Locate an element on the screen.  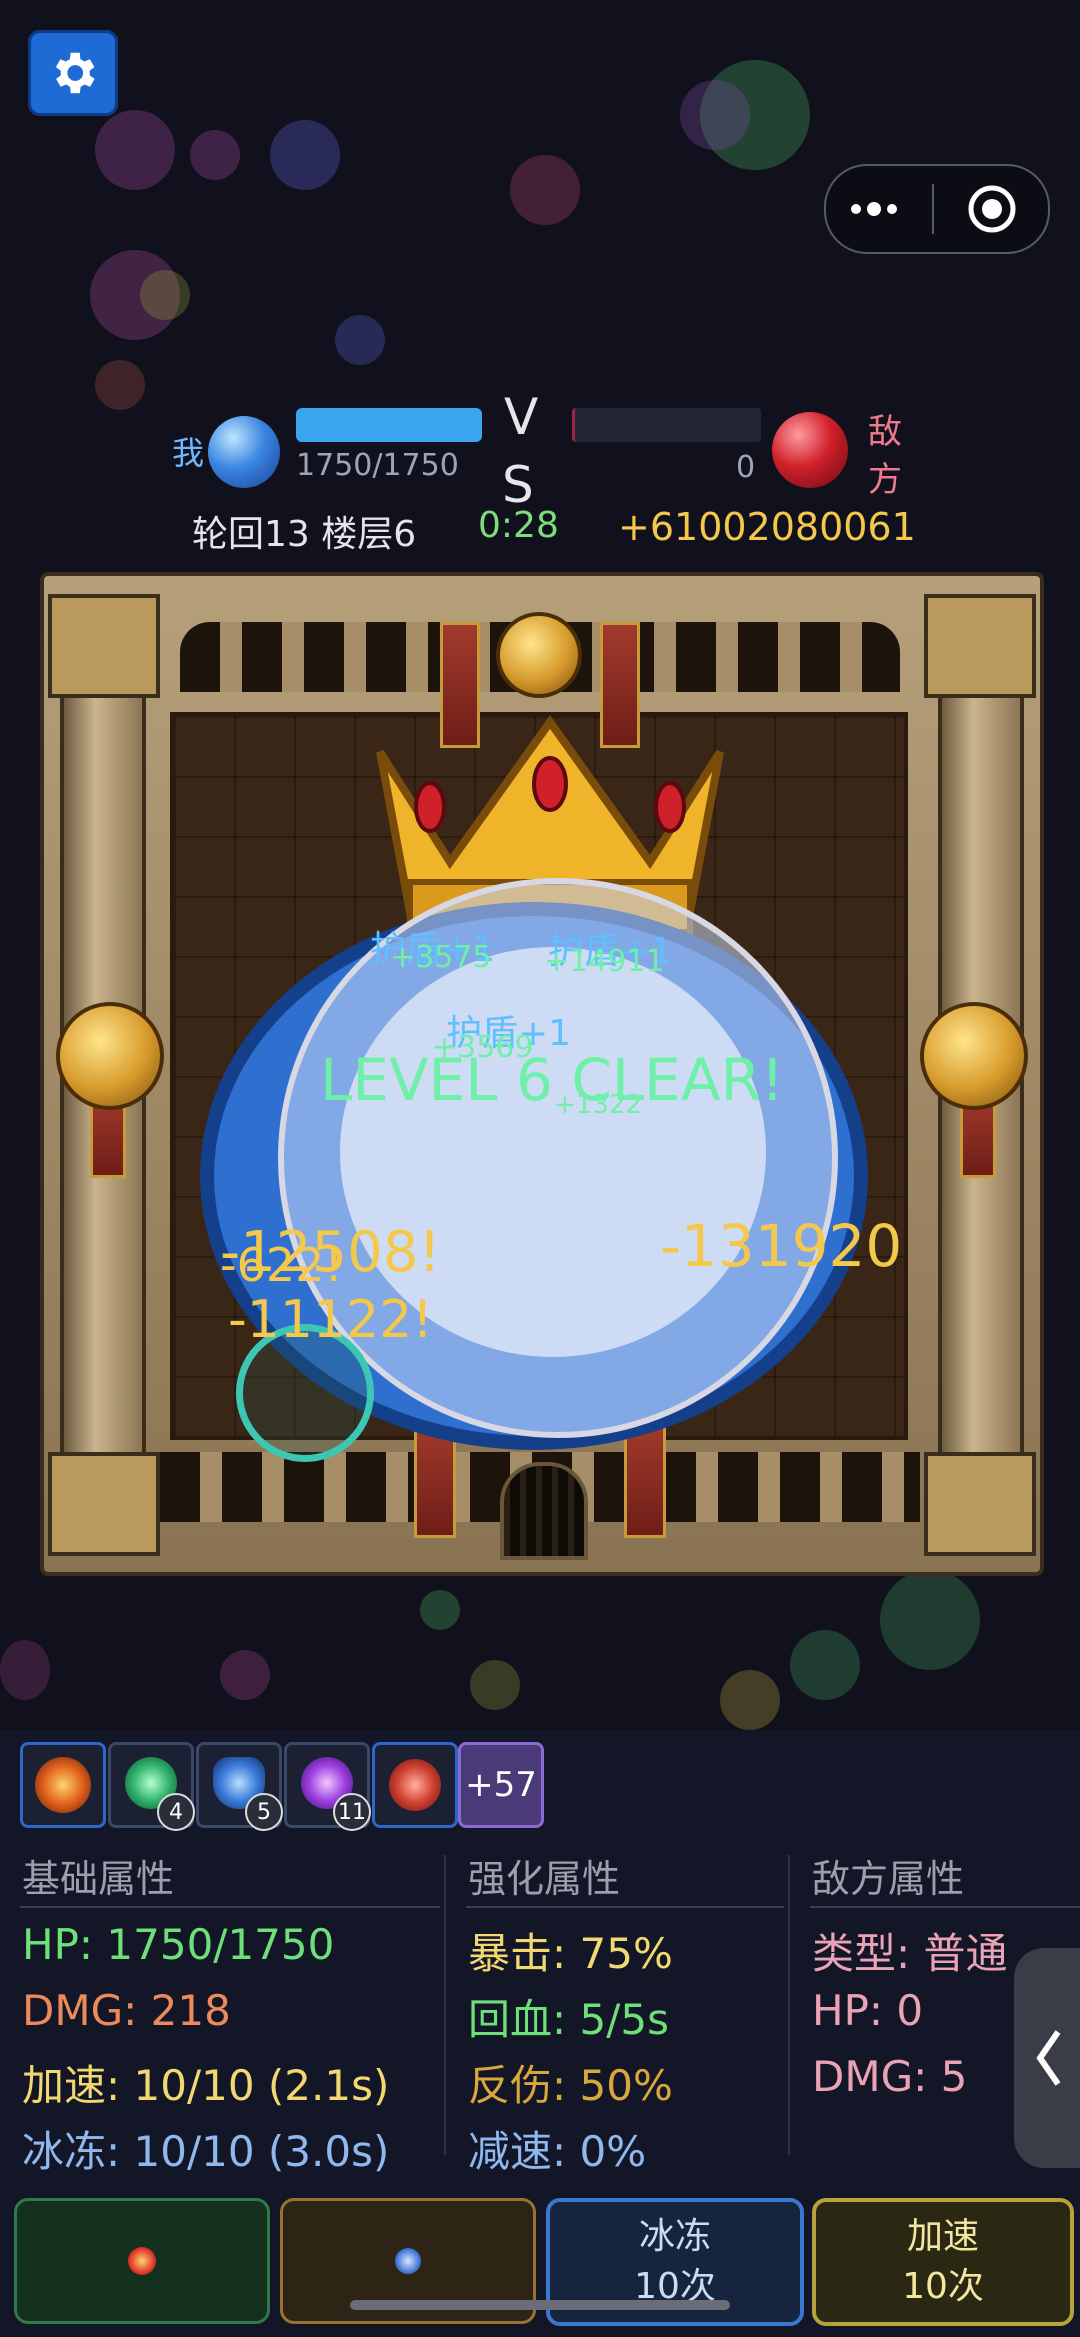
skill-slot-fire is located at coordinates (63, 1785).